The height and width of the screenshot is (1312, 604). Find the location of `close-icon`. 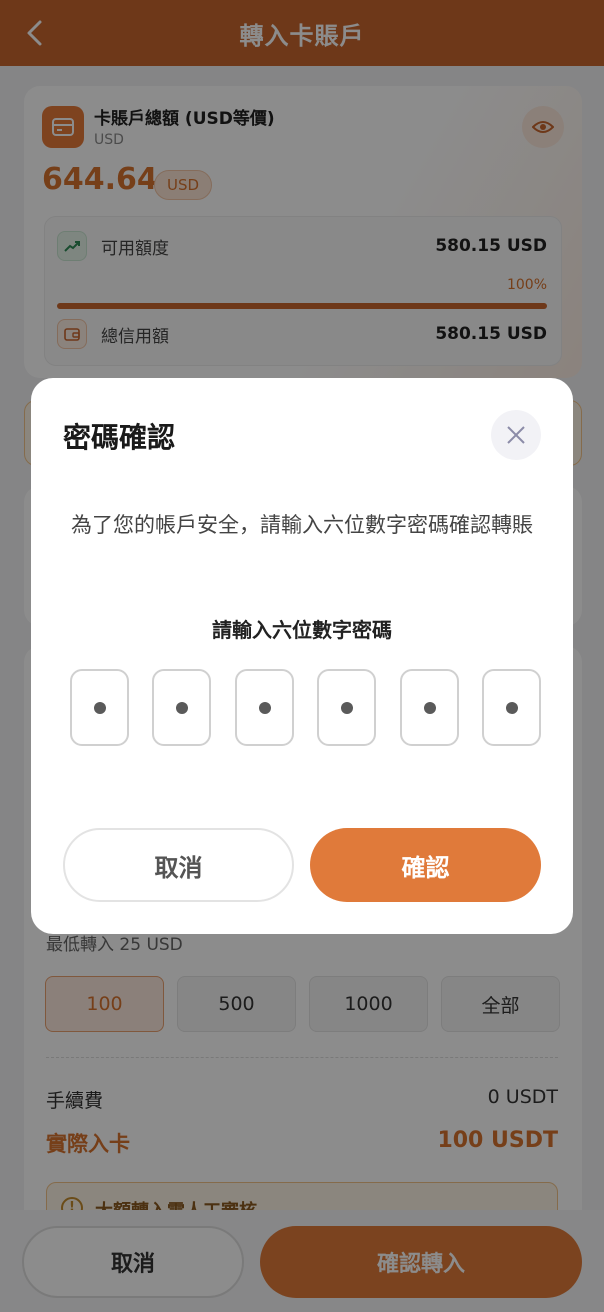

close-icon is located at coordinates (516, 435).